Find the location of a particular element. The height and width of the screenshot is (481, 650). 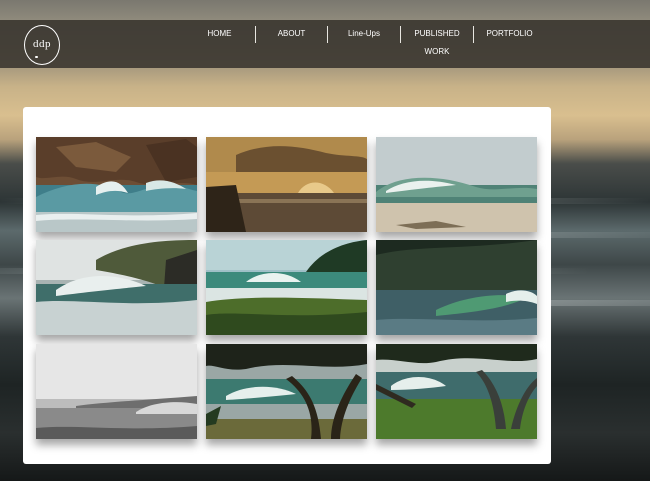

nav-item-home: HOME is located at coordinates (219, 34).